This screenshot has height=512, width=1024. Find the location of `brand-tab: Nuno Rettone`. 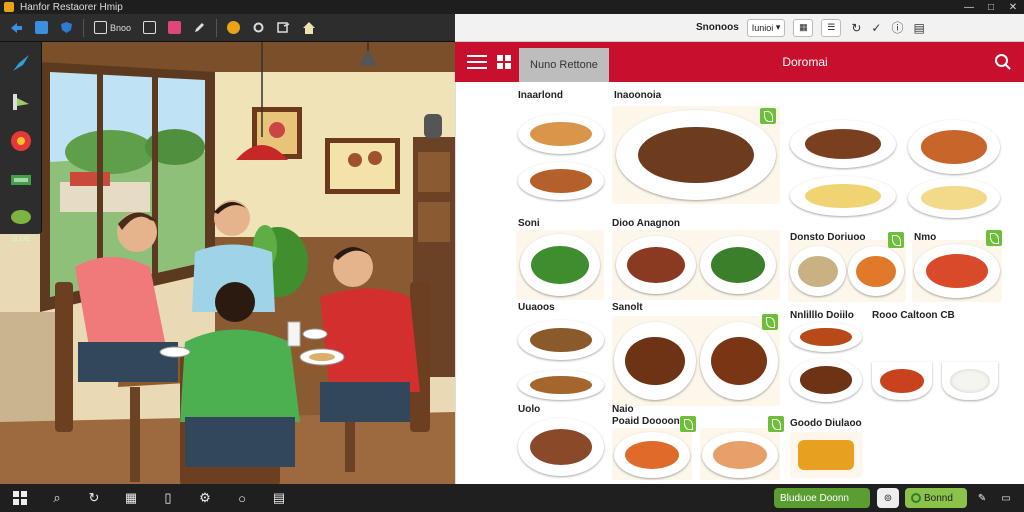

brand-tab: Nuno Rettone is located at coordinates (564, 65).